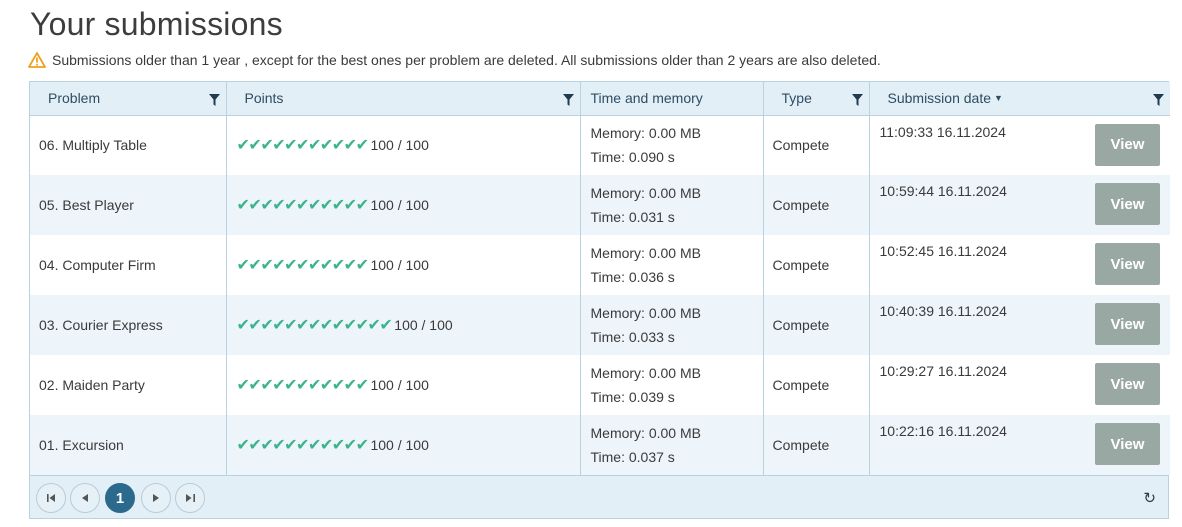  Describe the element at coordinates (128, 445) in the screenshot. I see `problem-cell: 01. Excursion` at that location.